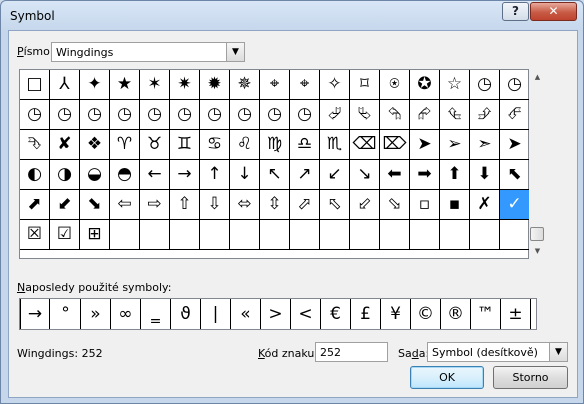 This screenshot has width=584, height=404. Describe the element at coordinates (95, 85) in the screenshot. I see `symbol-cell: ✦` at that location.